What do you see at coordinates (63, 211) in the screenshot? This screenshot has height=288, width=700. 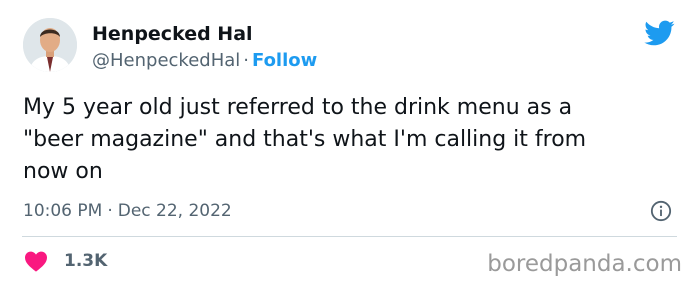 I see `tweet-time: 10:06 PM` at bounding box center [63, 211].